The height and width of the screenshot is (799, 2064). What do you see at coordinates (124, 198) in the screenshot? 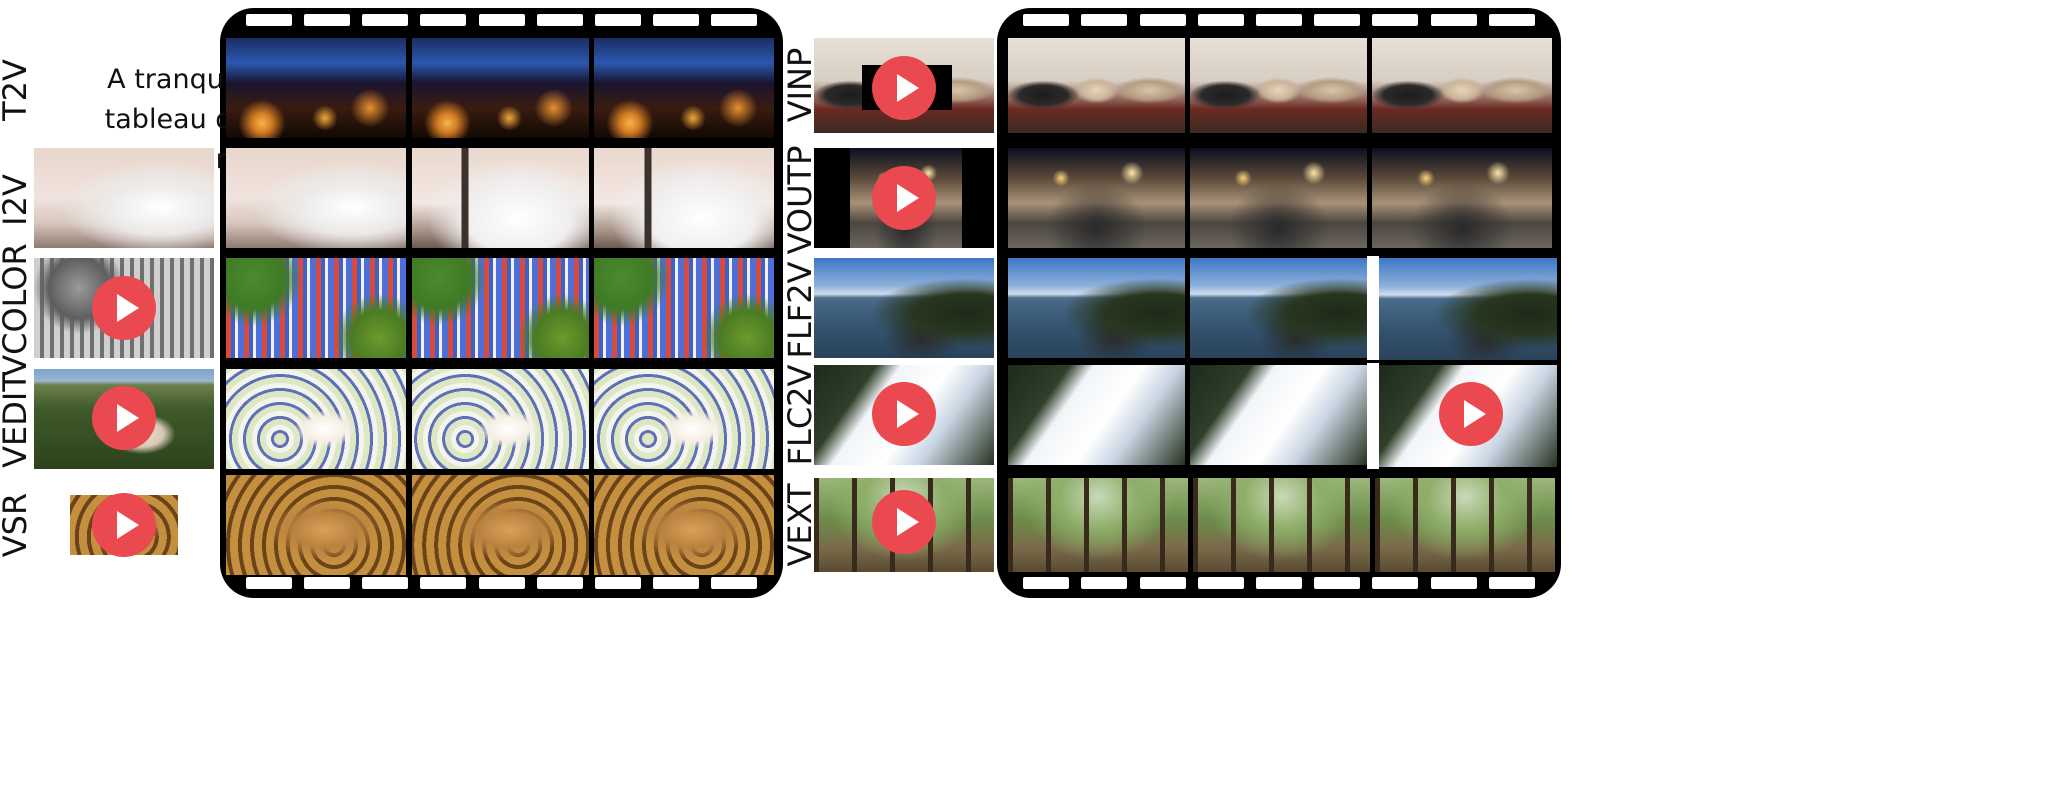
I see `i2v-input-image` at bounding box center [124, 198].